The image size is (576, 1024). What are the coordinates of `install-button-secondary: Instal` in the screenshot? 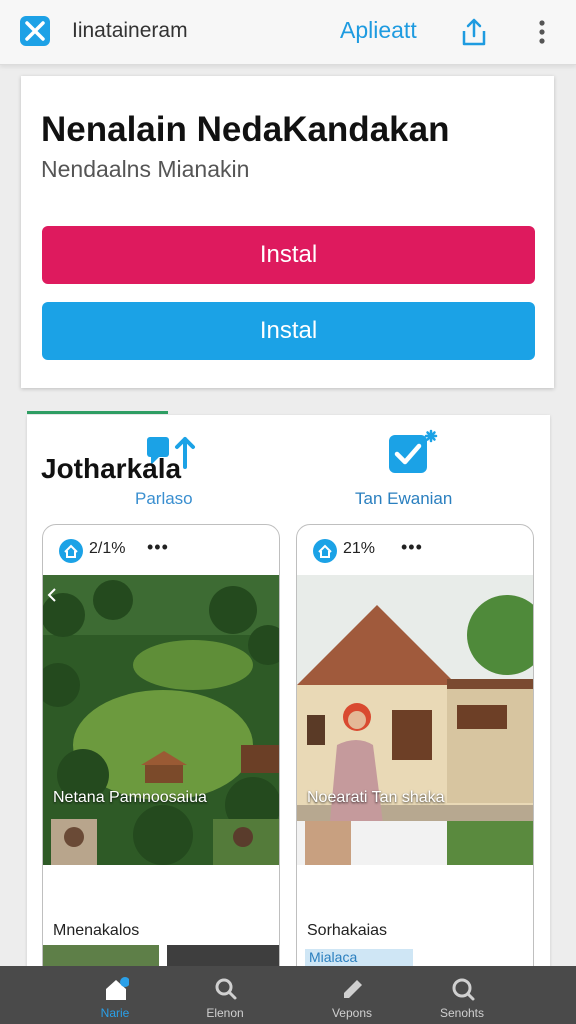 It's located at (288, 331).